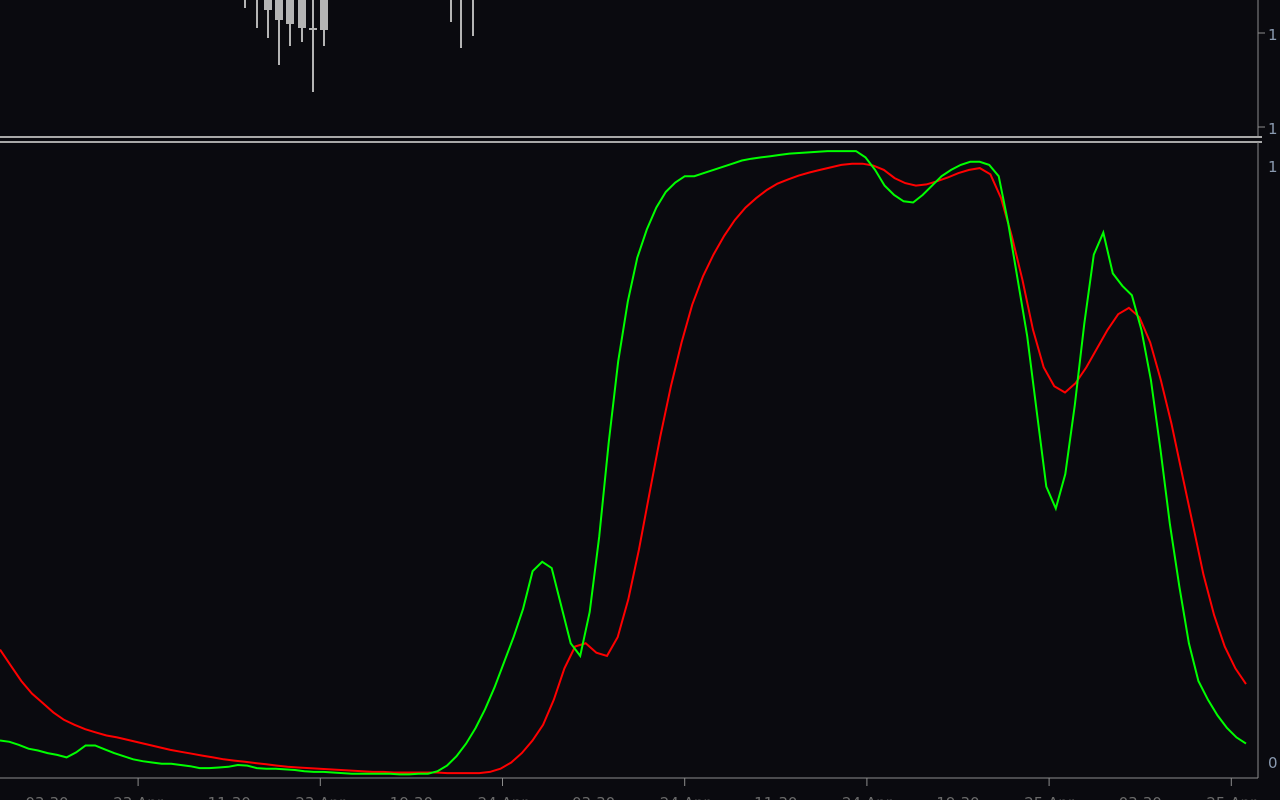  Describe the element at coordinates (1273, 763) in the screenshot. I see `indicator-scale-label-bottom: 0` at that location.